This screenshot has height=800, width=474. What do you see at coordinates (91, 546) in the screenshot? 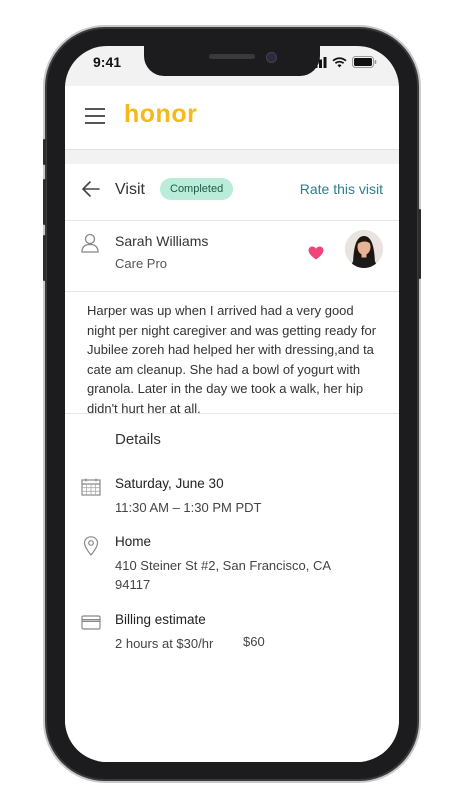
I see `location-pin-icon` at bounding box center [91, 546].